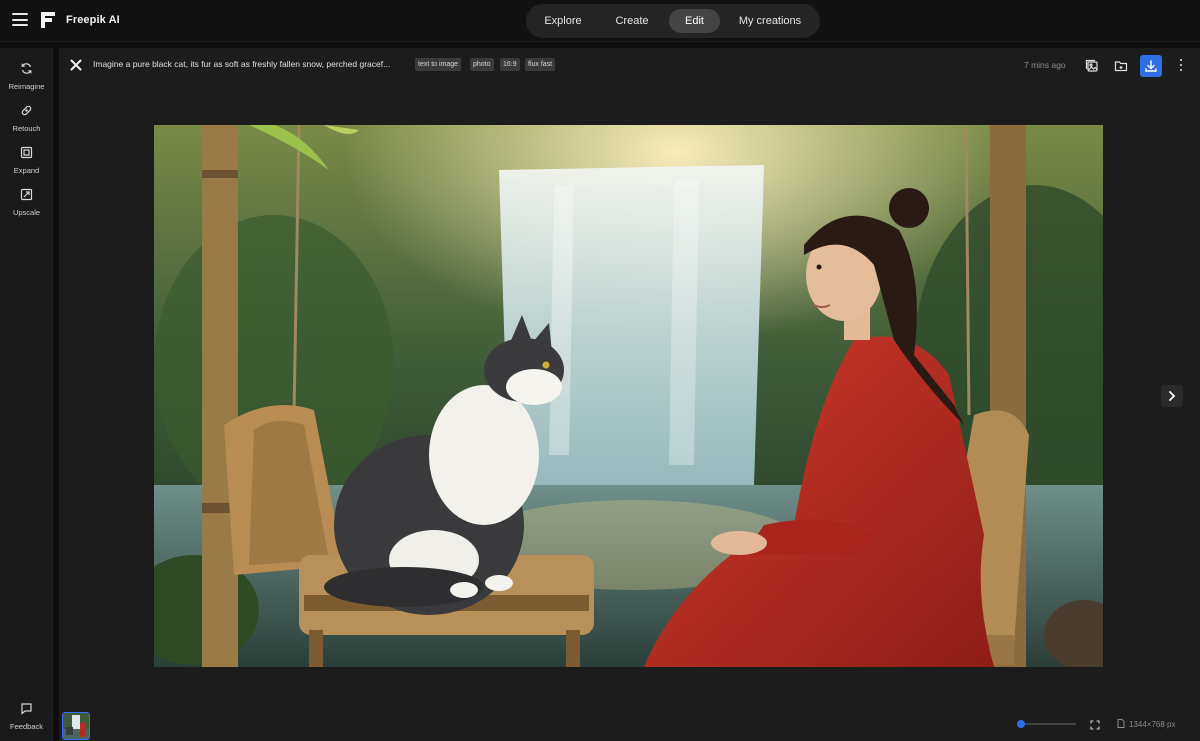 This screenshot has height=741, width=1200. What do you see at coordinates (76, 65) in the screenshot?
I see `close-icon` at bounding box center [76, 65].